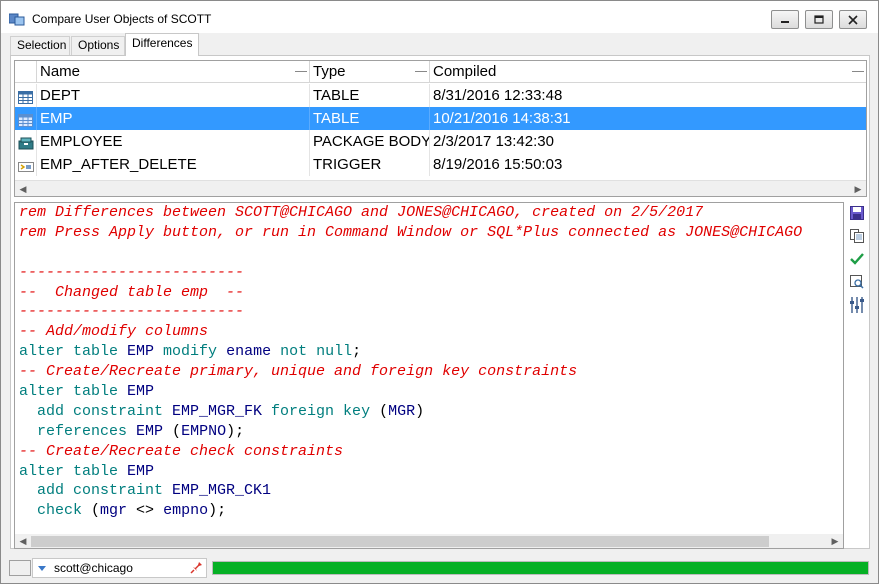 This screenshot has width=879, height=584. Describe the element at coordinates (42, 568) in the screenshot. I see `chevron-down-icon` at that location.